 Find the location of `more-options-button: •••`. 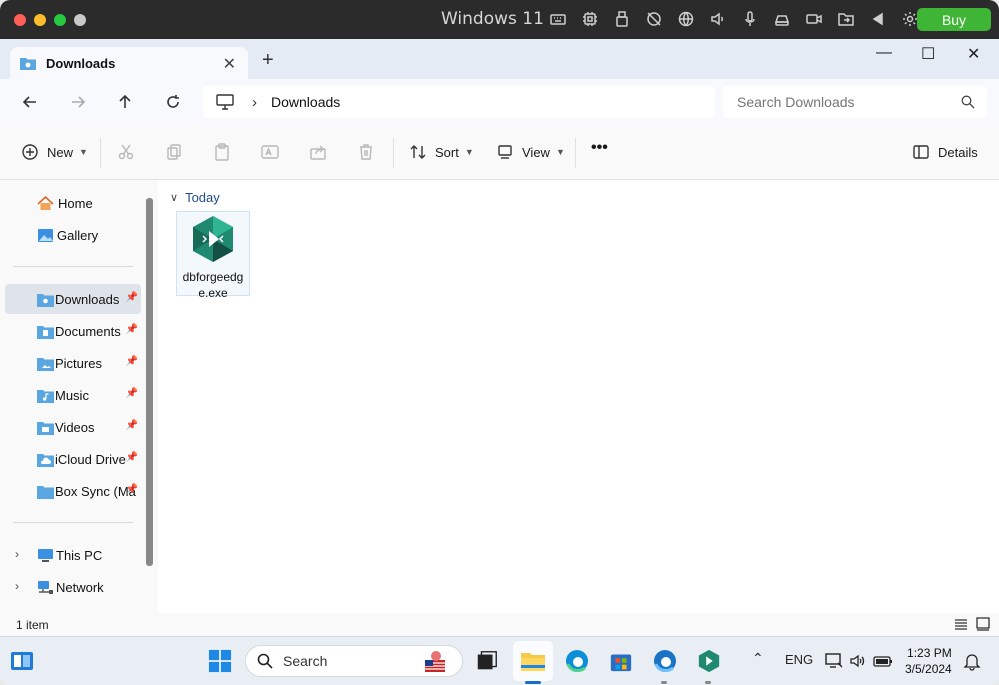

more-options-button: ••• is located at coordinates (599, 148).